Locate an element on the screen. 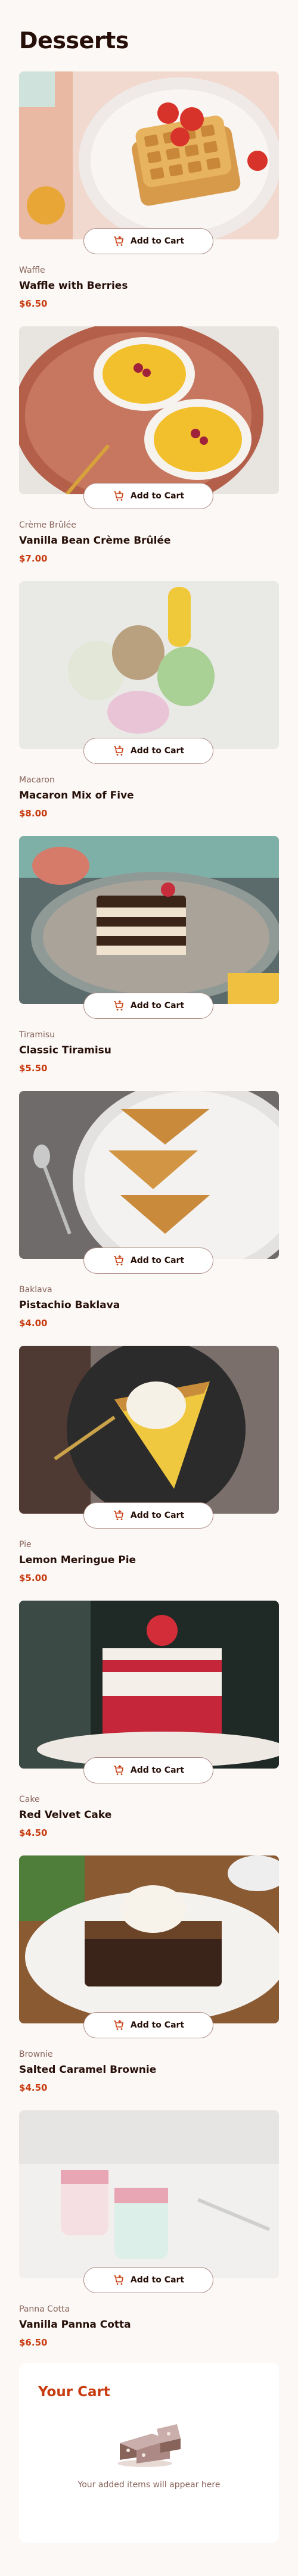  product-name: Lemon Meringue Pie is located at coordinates (77, 1560).